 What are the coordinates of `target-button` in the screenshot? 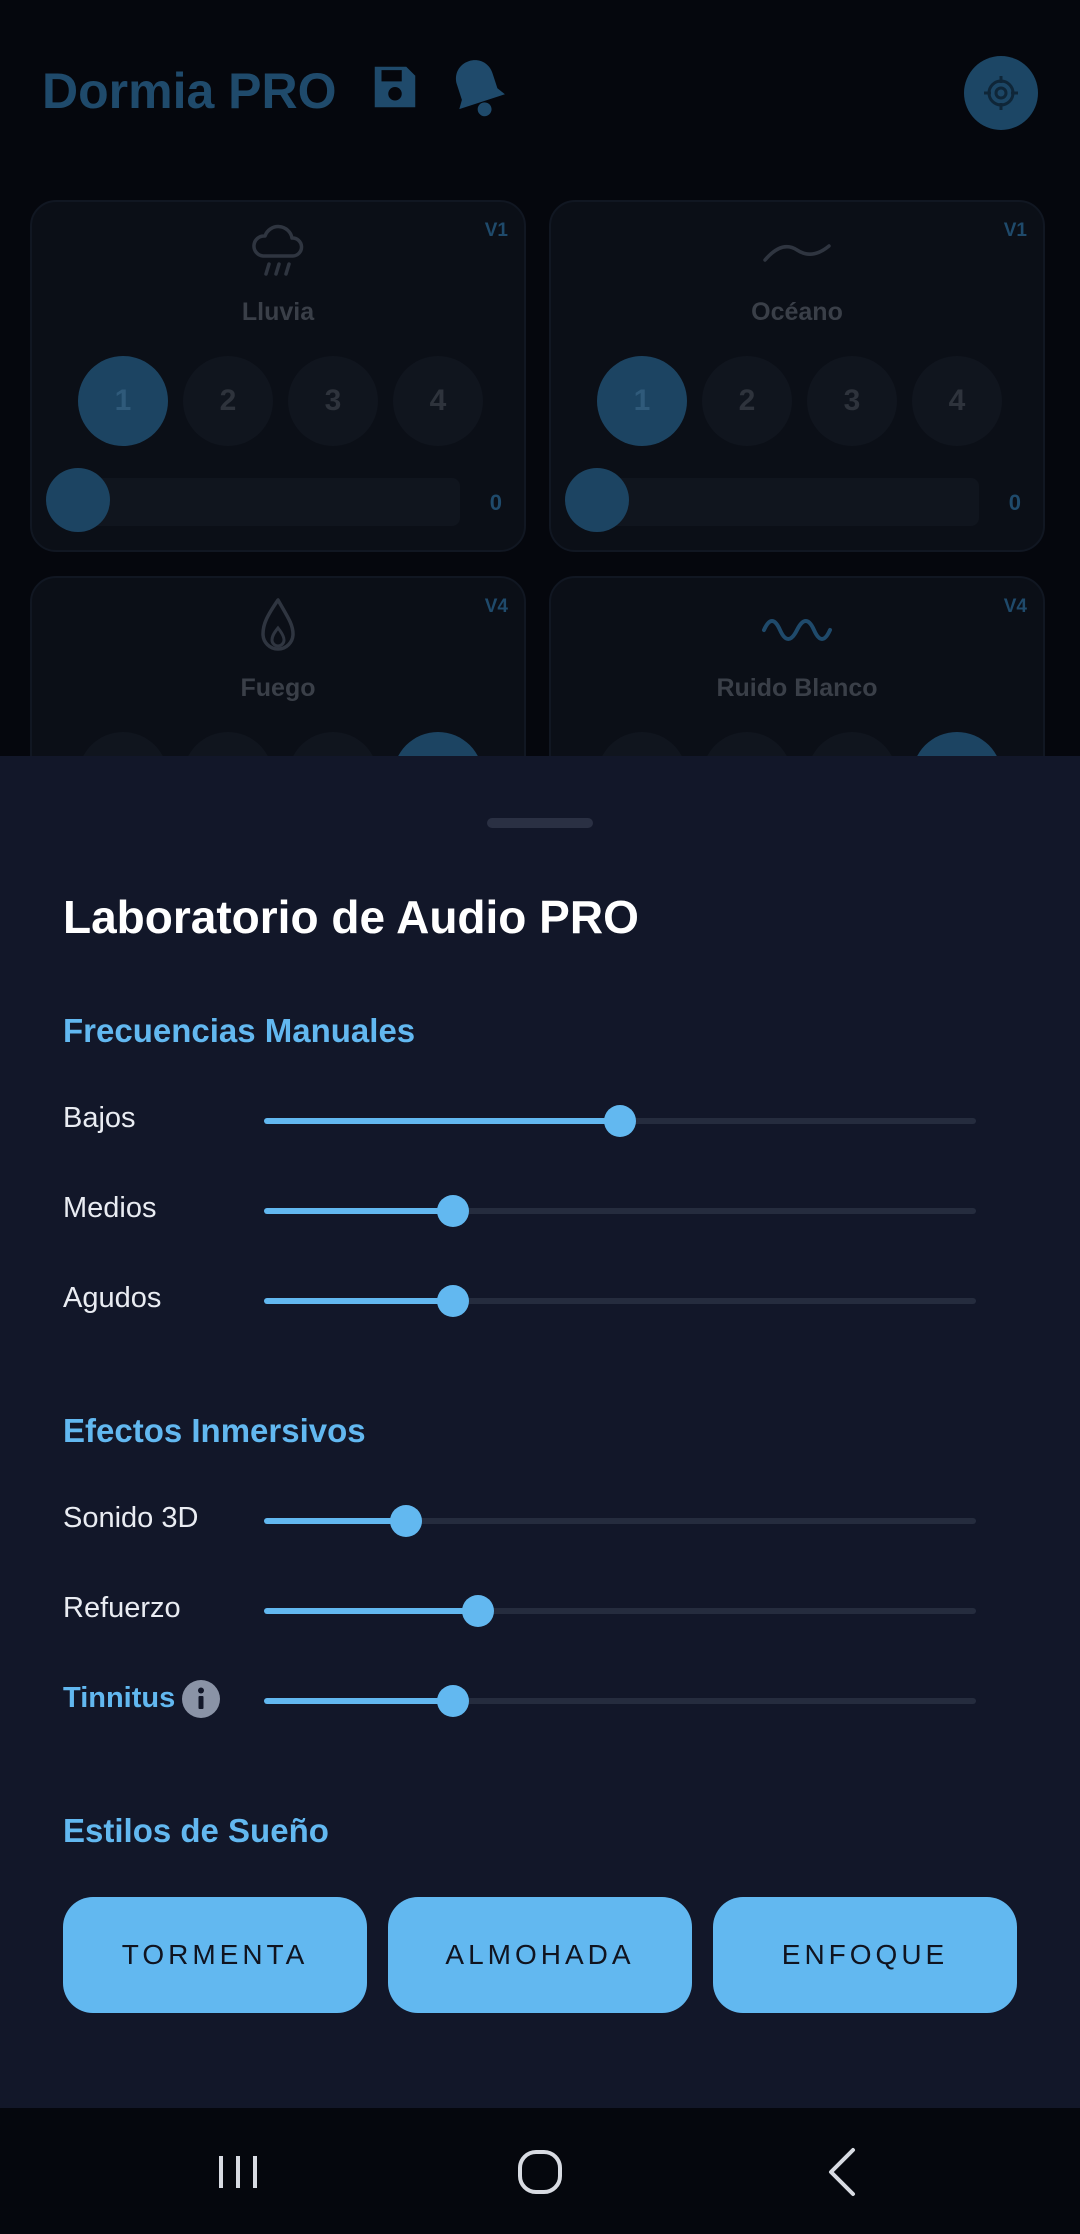 It's located at (1001, 93).